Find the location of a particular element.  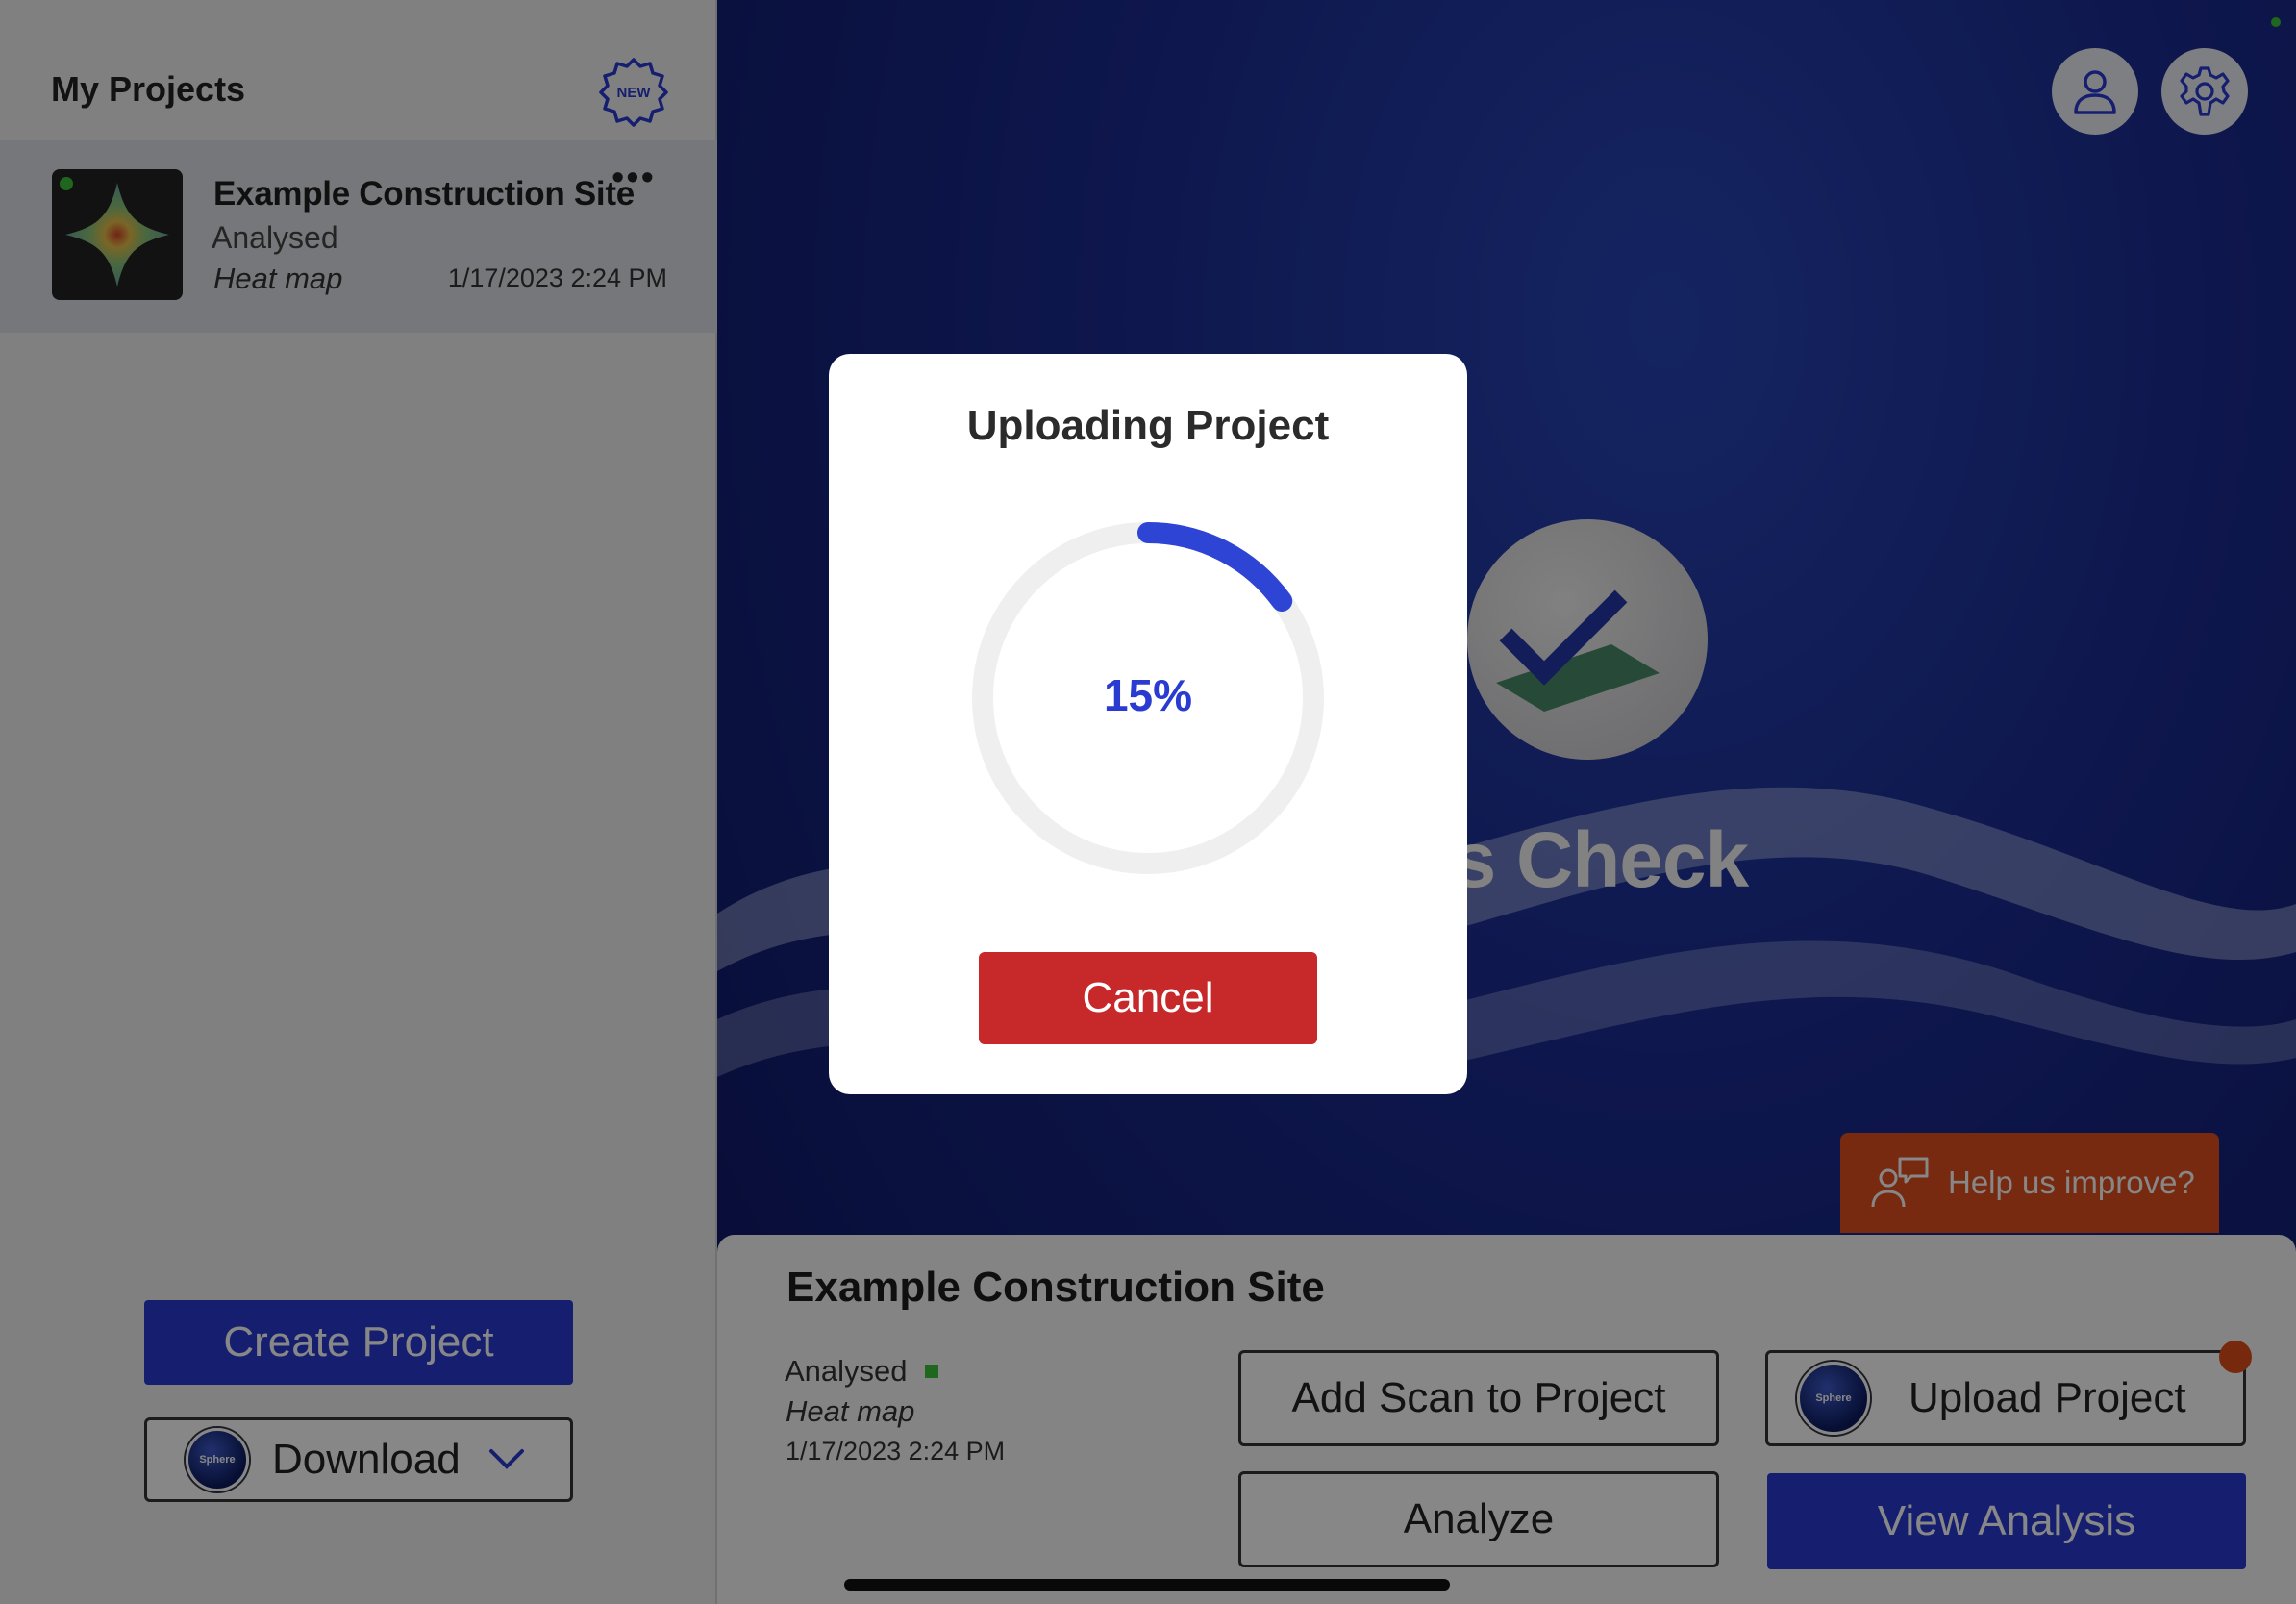

cancel-button: Cancel is located at coordinates (1148, 998).